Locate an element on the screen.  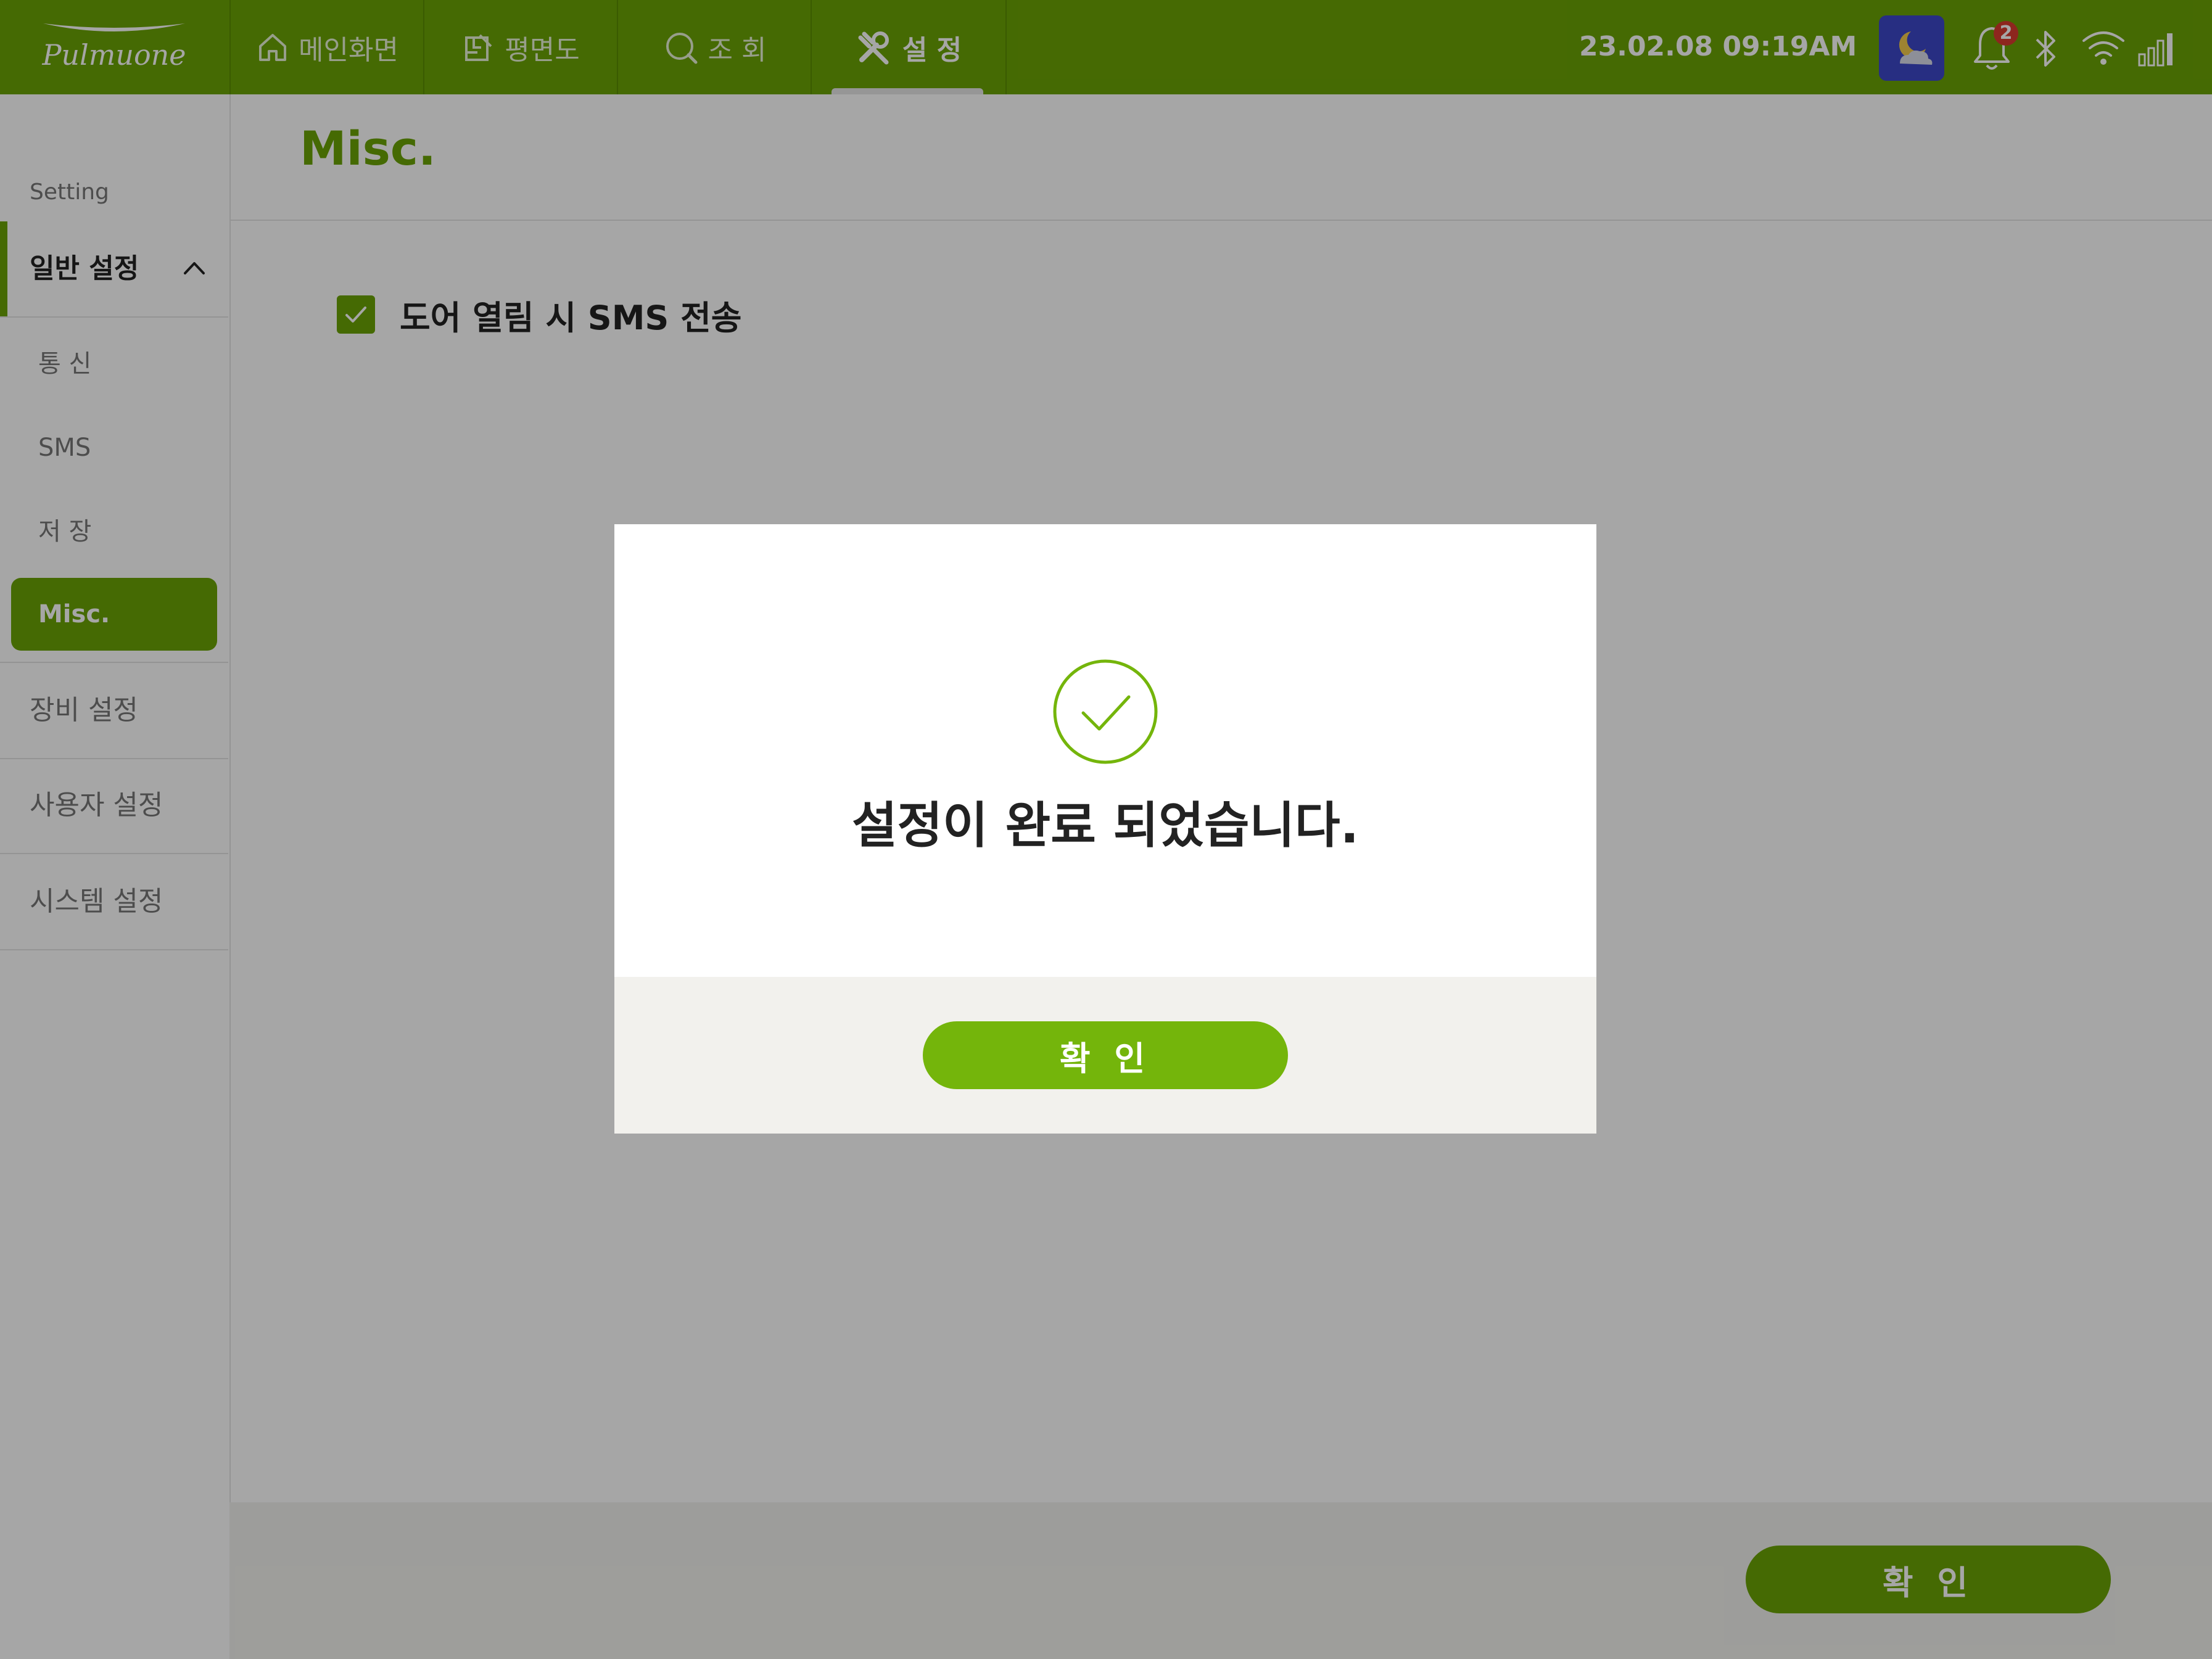
dialog-footer: 확 인 is located at coordinates (1105, 1055).